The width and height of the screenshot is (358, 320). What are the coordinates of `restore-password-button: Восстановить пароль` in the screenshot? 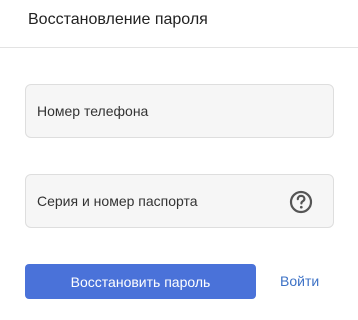 It's located at (140, 281).